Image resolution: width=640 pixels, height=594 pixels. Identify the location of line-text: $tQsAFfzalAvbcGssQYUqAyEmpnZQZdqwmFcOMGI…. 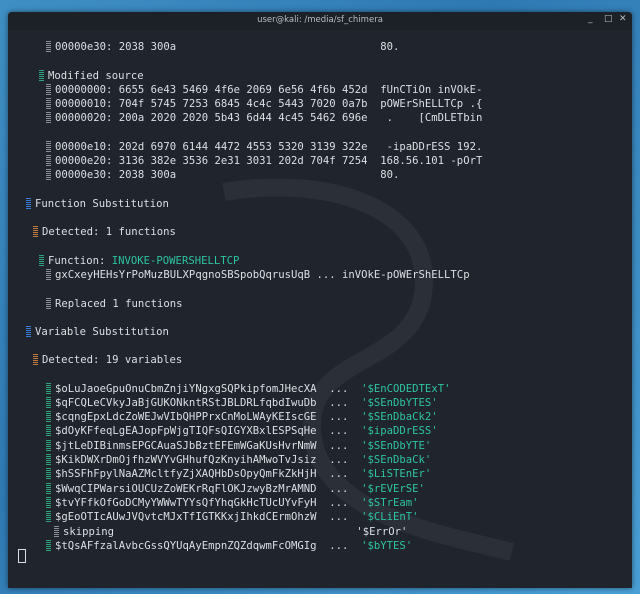
(208, 546).